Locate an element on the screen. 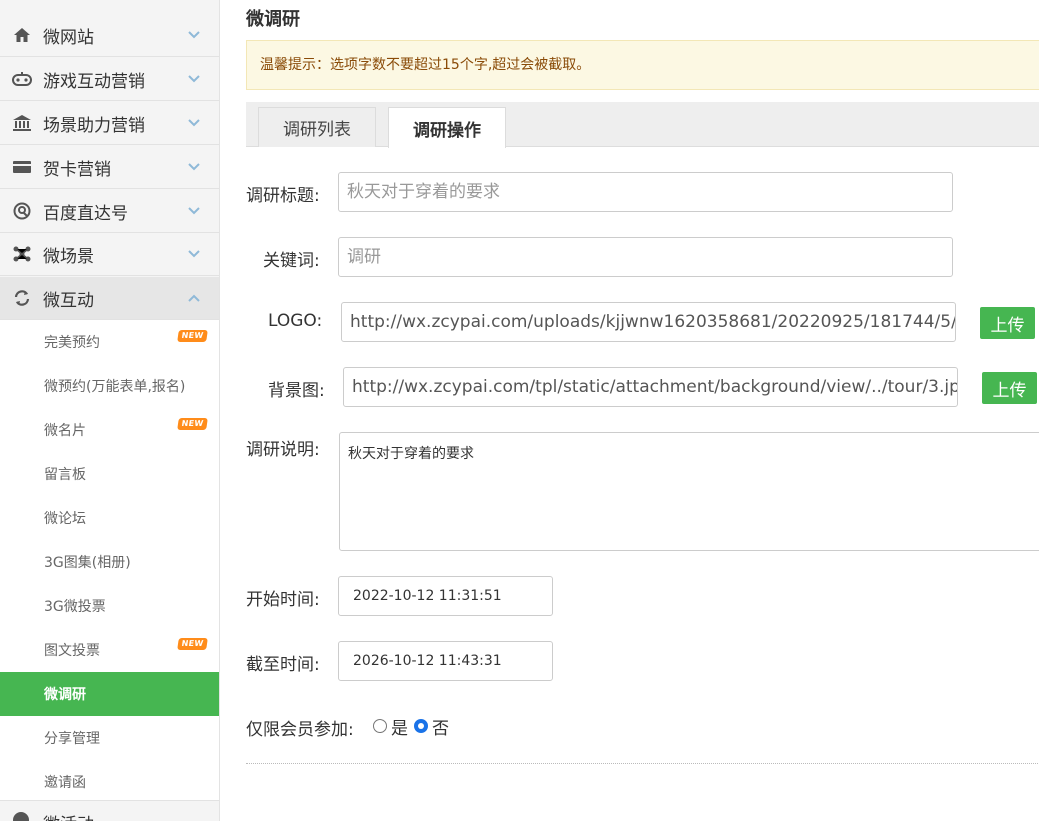 The image size is (1039, 821). sidebar-menu-micro-scene: 微场景 is located at coordinates (109, 254).